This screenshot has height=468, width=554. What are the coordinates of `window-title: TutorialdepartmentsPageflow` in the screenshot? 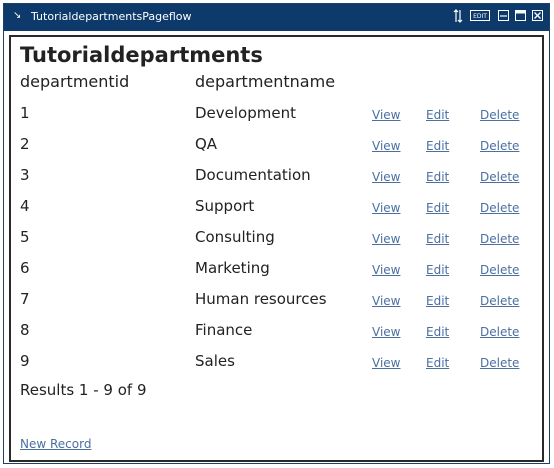 It's located at (111, 16).